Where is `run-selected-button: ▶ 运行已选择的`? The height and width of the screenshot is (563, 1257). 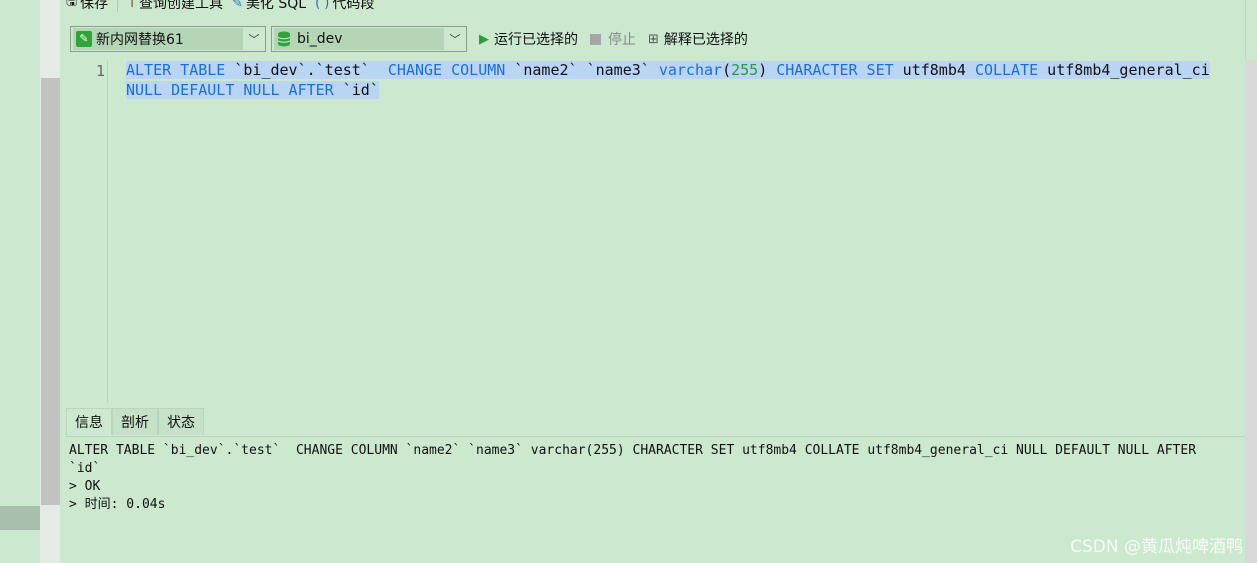 run-selected-button: ▶ 运行已选择的 is located at coordinates (528, 39).